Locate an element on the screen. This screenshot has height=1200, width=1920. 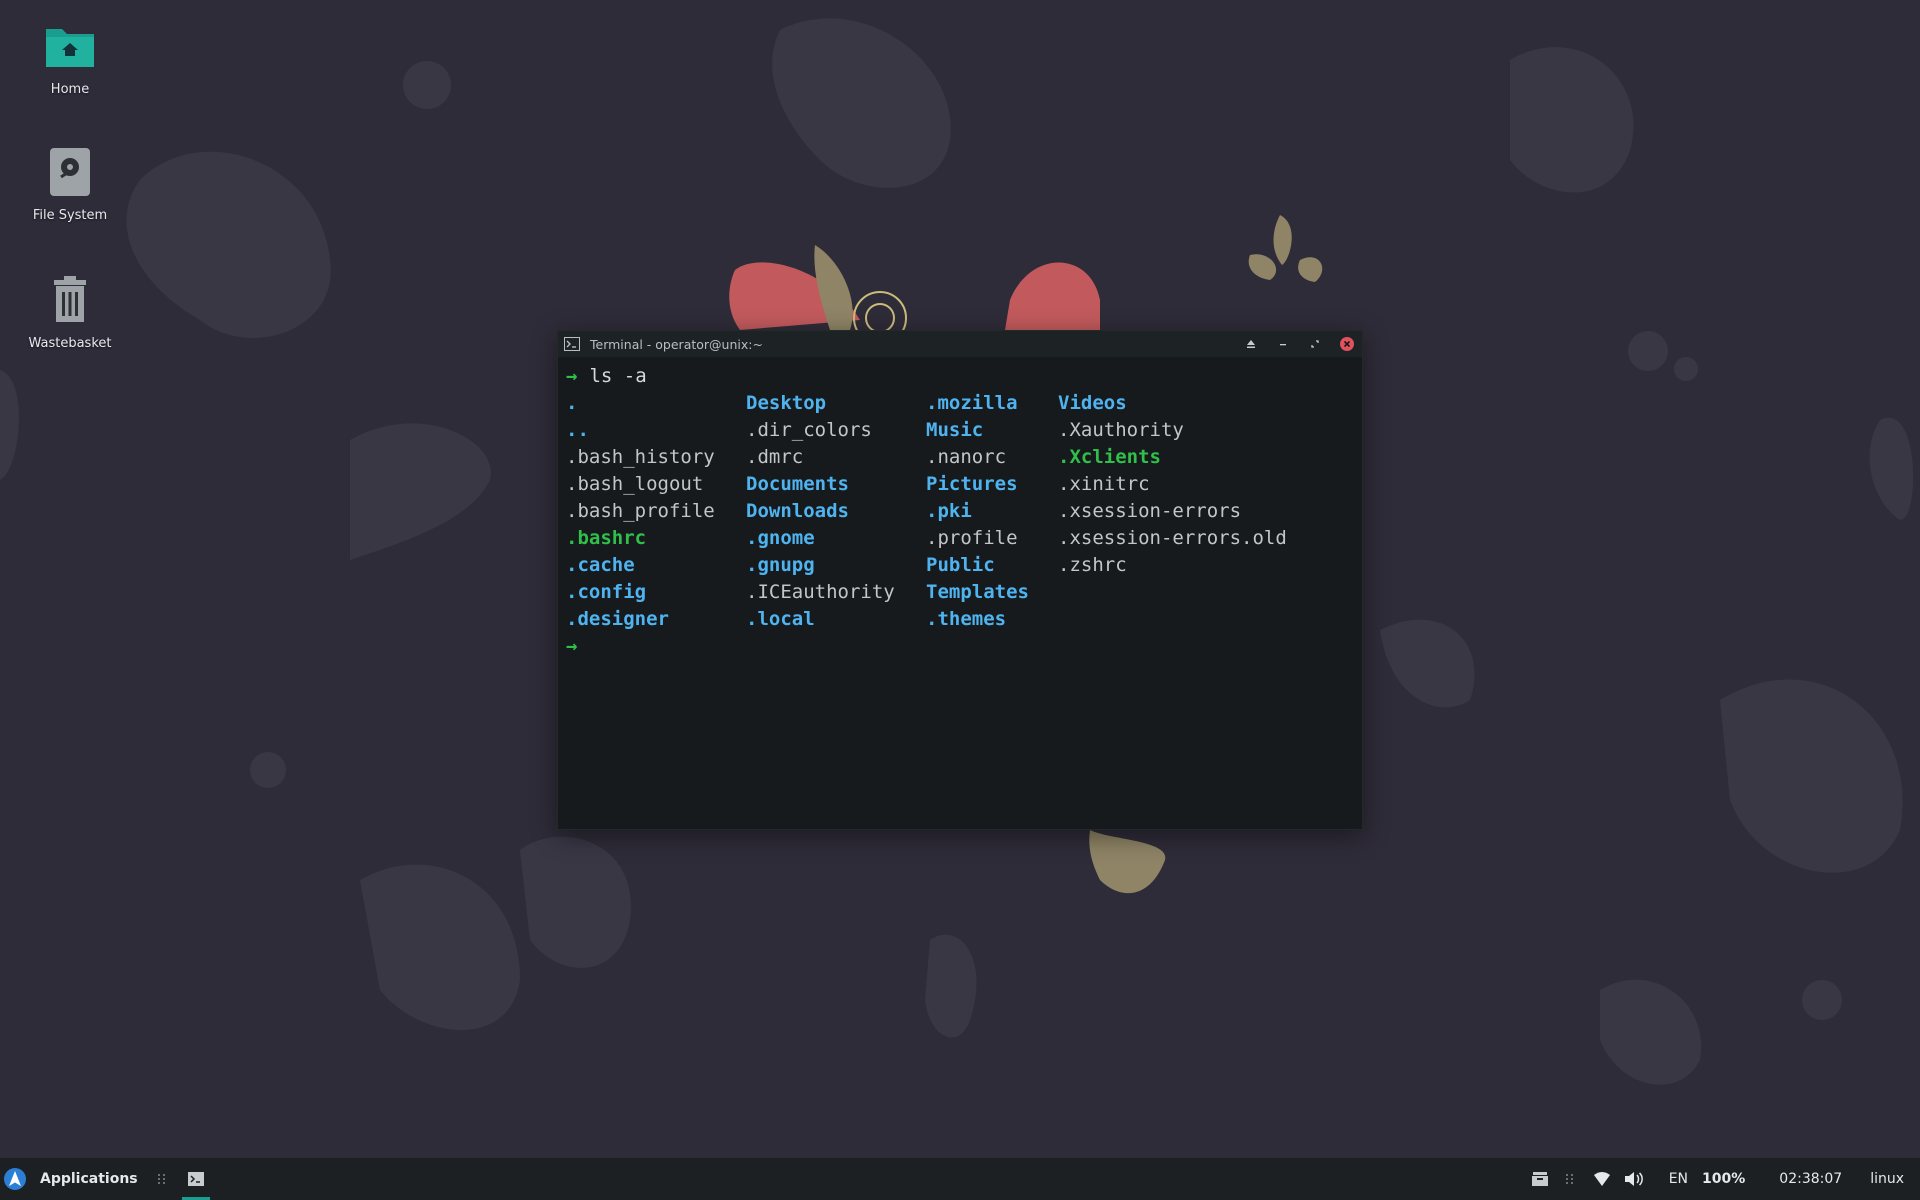
terminal-app-icon is located at coordinates (572, 344).